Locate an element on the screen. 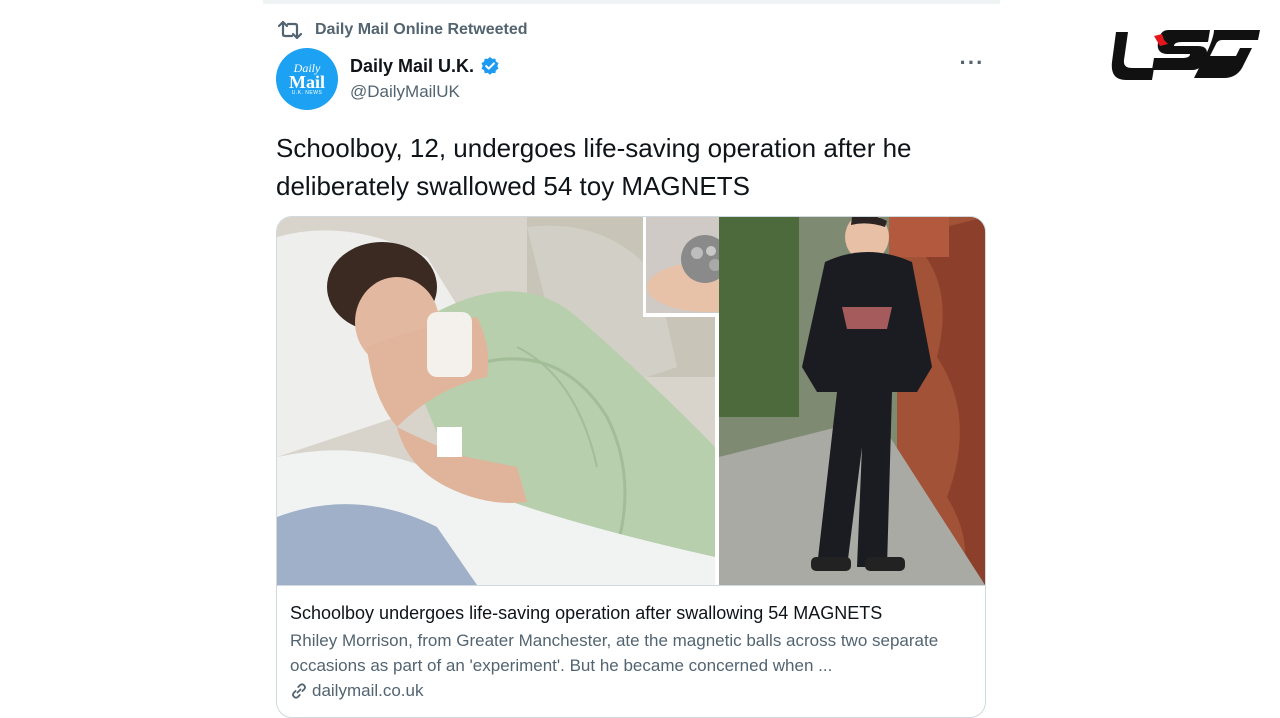 The image size is (1280, 718). top-divider is located at coordinates (631, 2).